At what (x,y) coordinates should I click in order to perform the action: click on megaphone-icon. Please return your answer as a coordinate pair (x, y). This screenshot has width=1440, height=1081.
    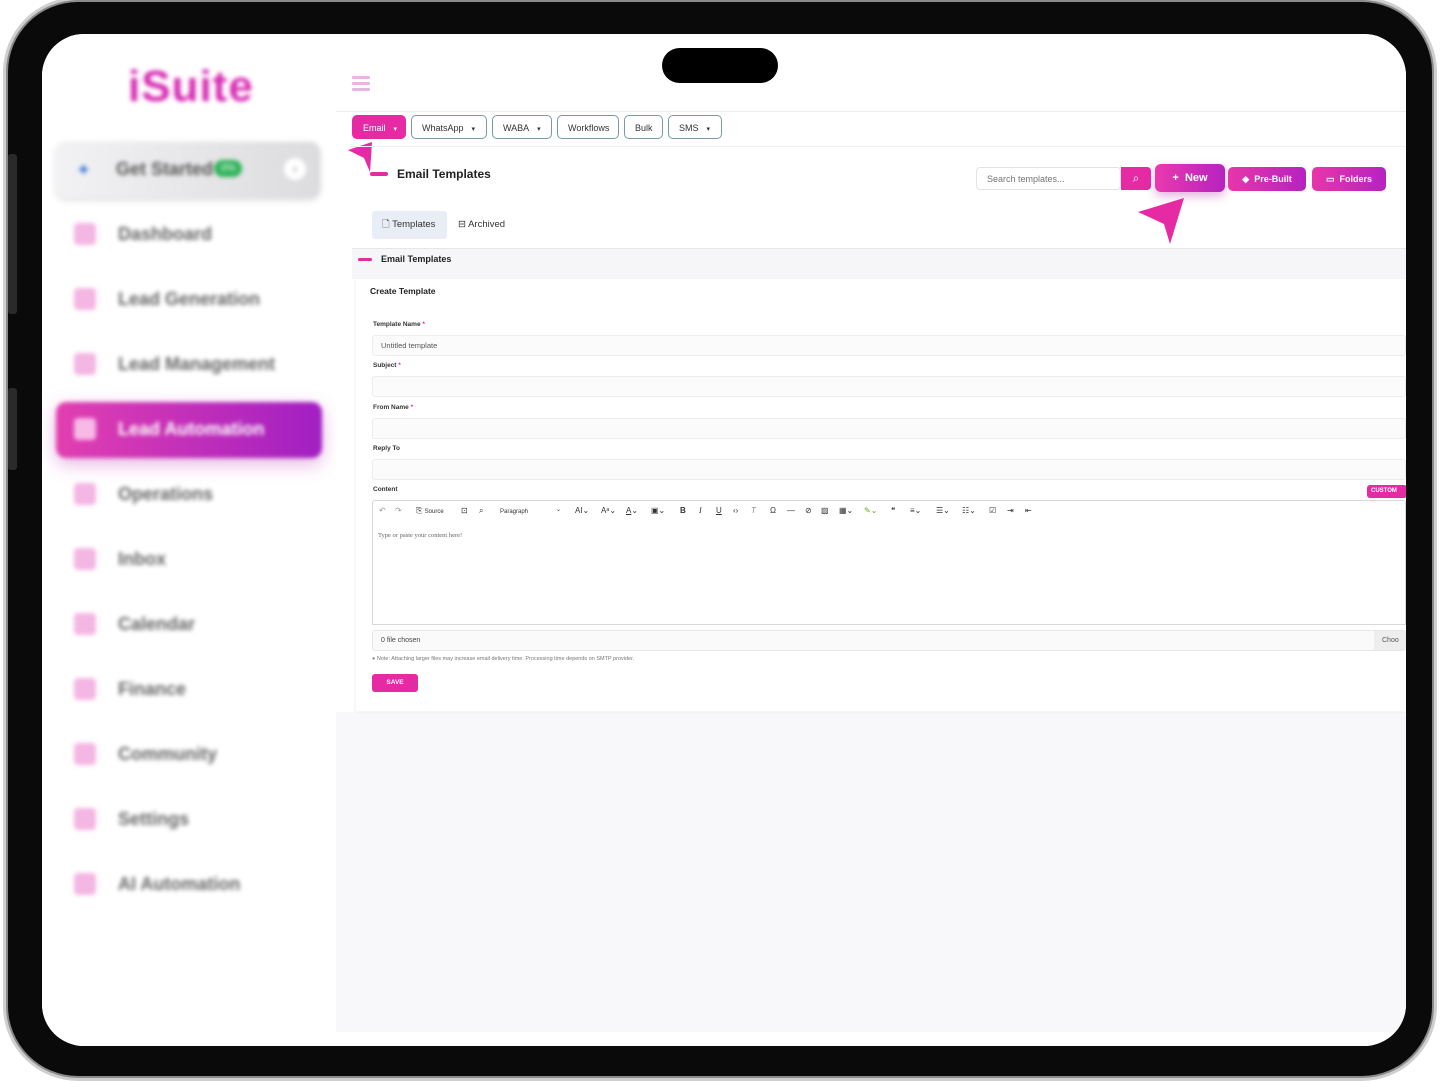
    Looking at the image, I should click on (85, 884).